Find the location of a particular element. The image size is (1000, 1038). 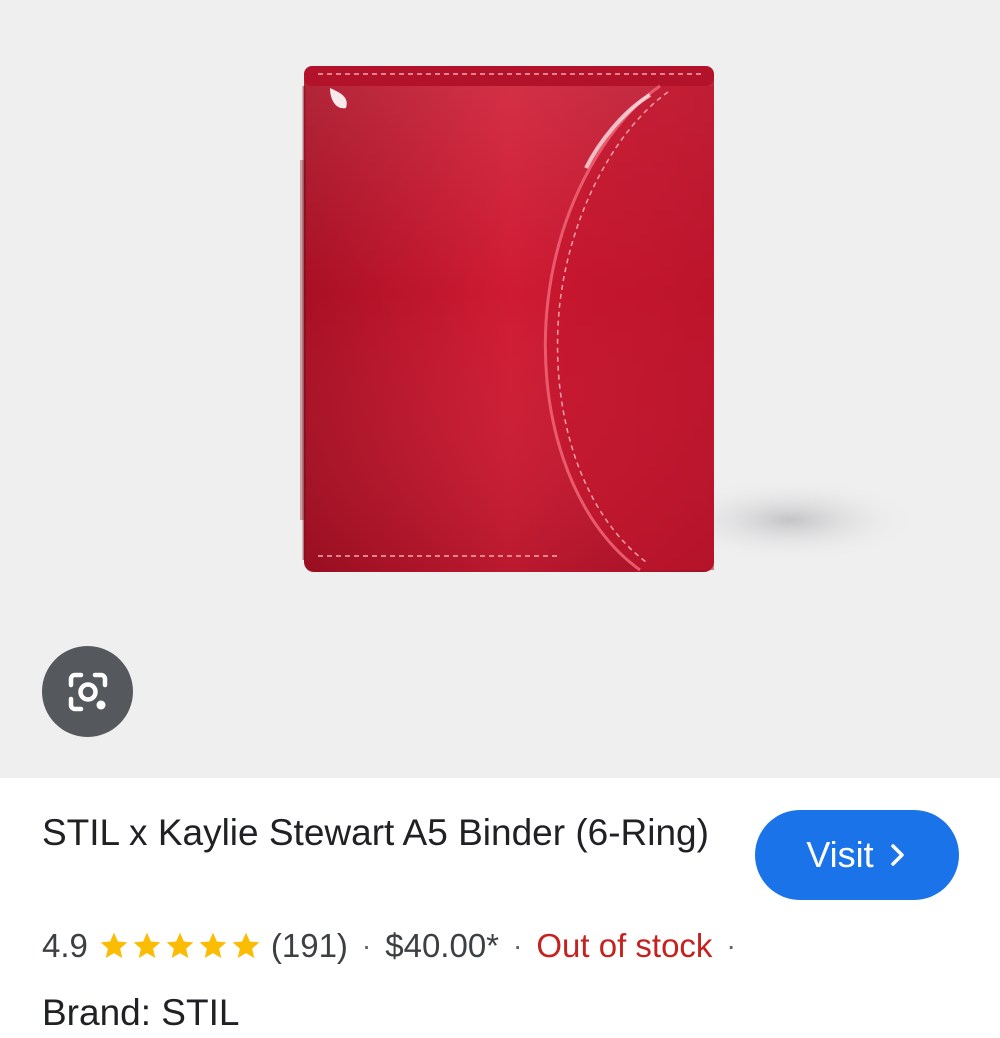

chevron-right-icon is located at coordinates (898, 855).